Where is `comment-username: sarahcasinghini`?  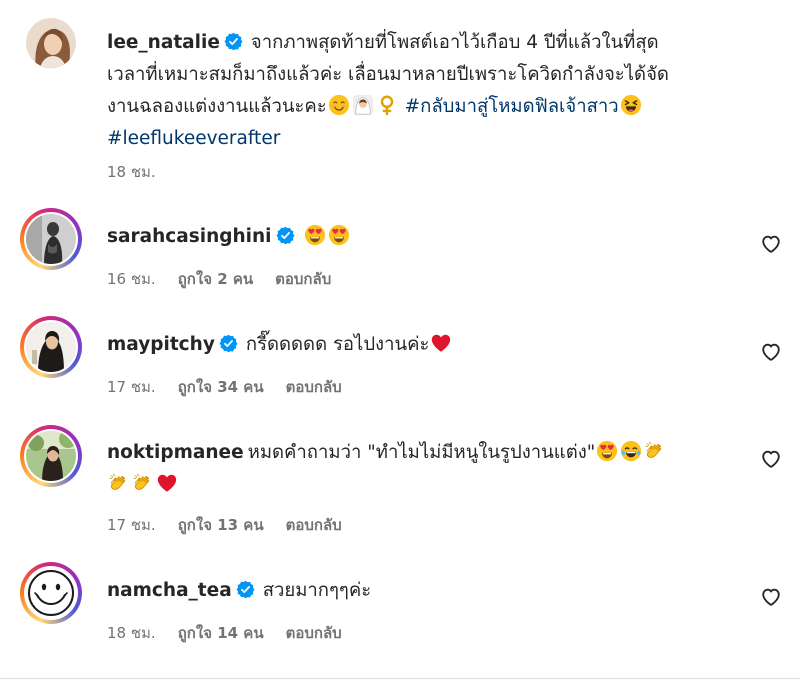
comment-username: sarahcasinghini is located at coordinates (189, 236).